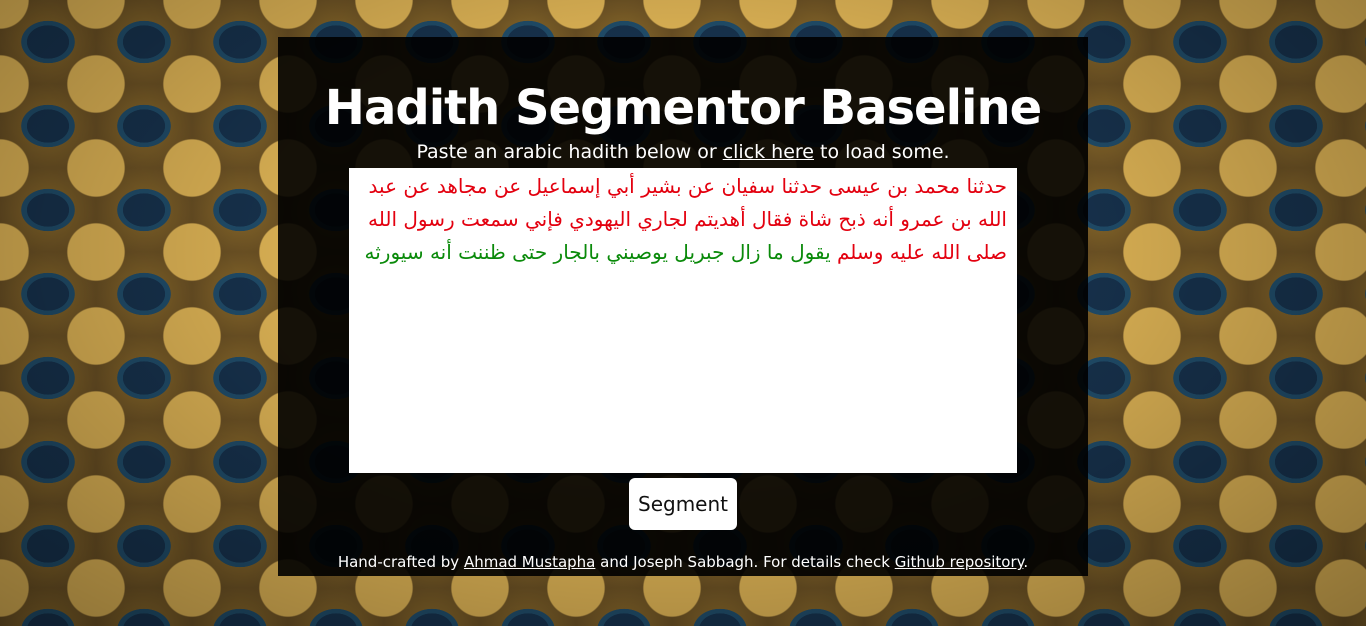 This screenshot has width=1366, height=626. Describe the element at coordinates (400, 562) in the screenshot. I see `footer-prefix: Hand-crafted by` at that location.